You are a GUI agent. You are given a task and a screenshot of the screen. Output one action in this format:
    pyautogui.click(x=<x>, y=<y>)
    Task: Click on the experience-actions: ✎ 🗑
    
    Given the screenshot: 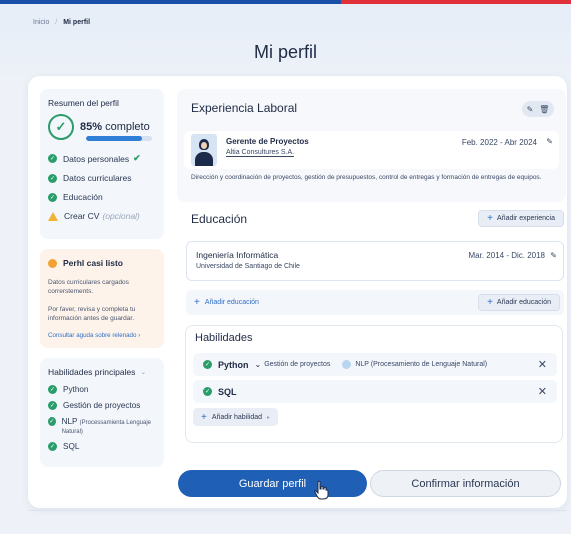 What is the action you would take?
    pyautogui.click(x=538, y=109)
    